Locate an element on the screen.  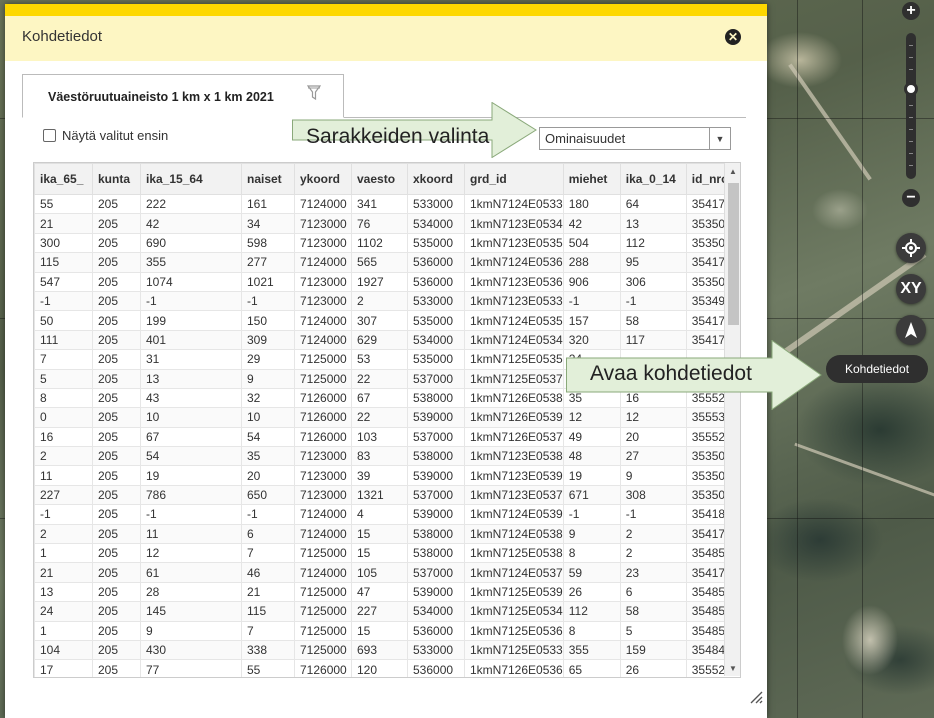
column-header-ika-65: ika_65_ is located at coordinates (63, 179).